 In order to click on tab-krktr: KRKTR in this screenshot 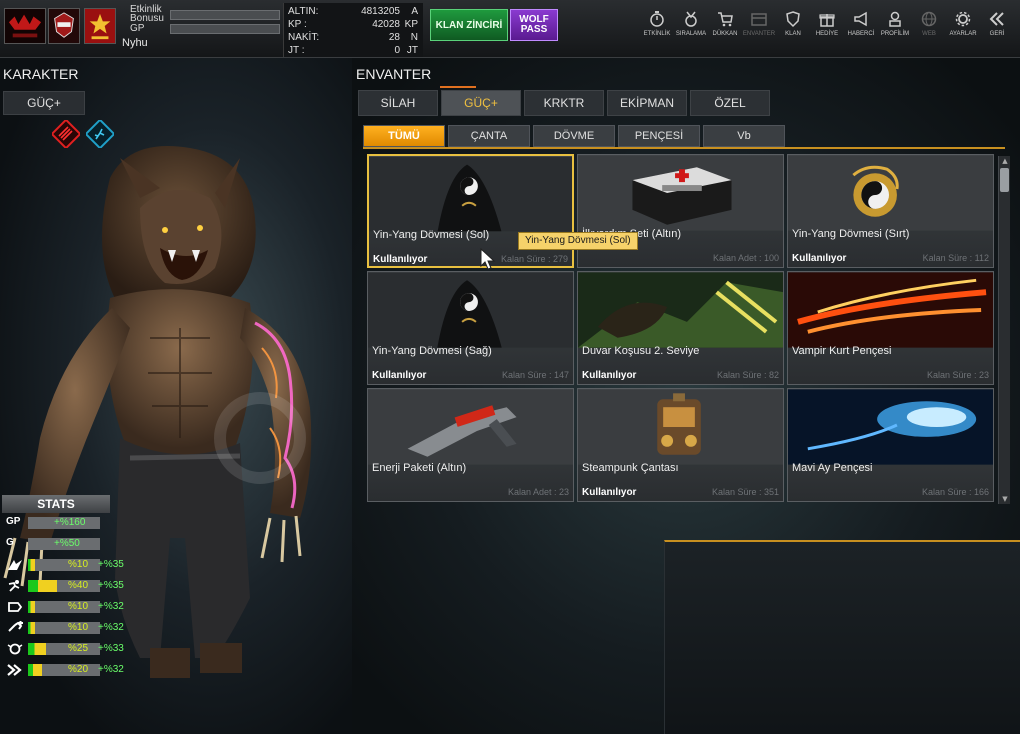, I will do `click(564, 103)`.